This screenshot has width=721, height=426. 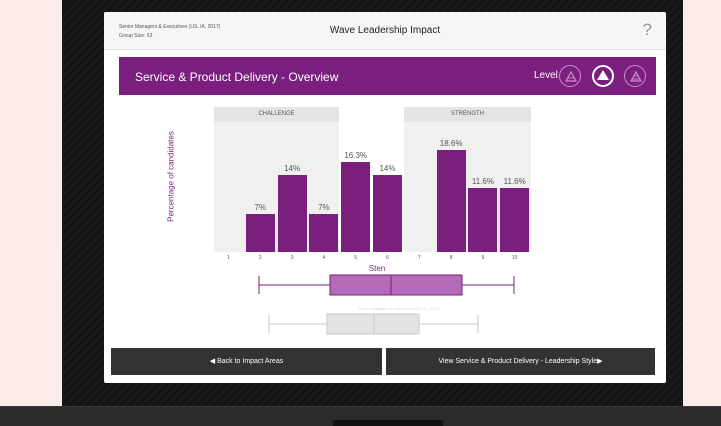 What do you see at coordinates (467, 114) in the screenshot?
I see `strength-band-label: STRENGTH` at bounding box center [467, 114].